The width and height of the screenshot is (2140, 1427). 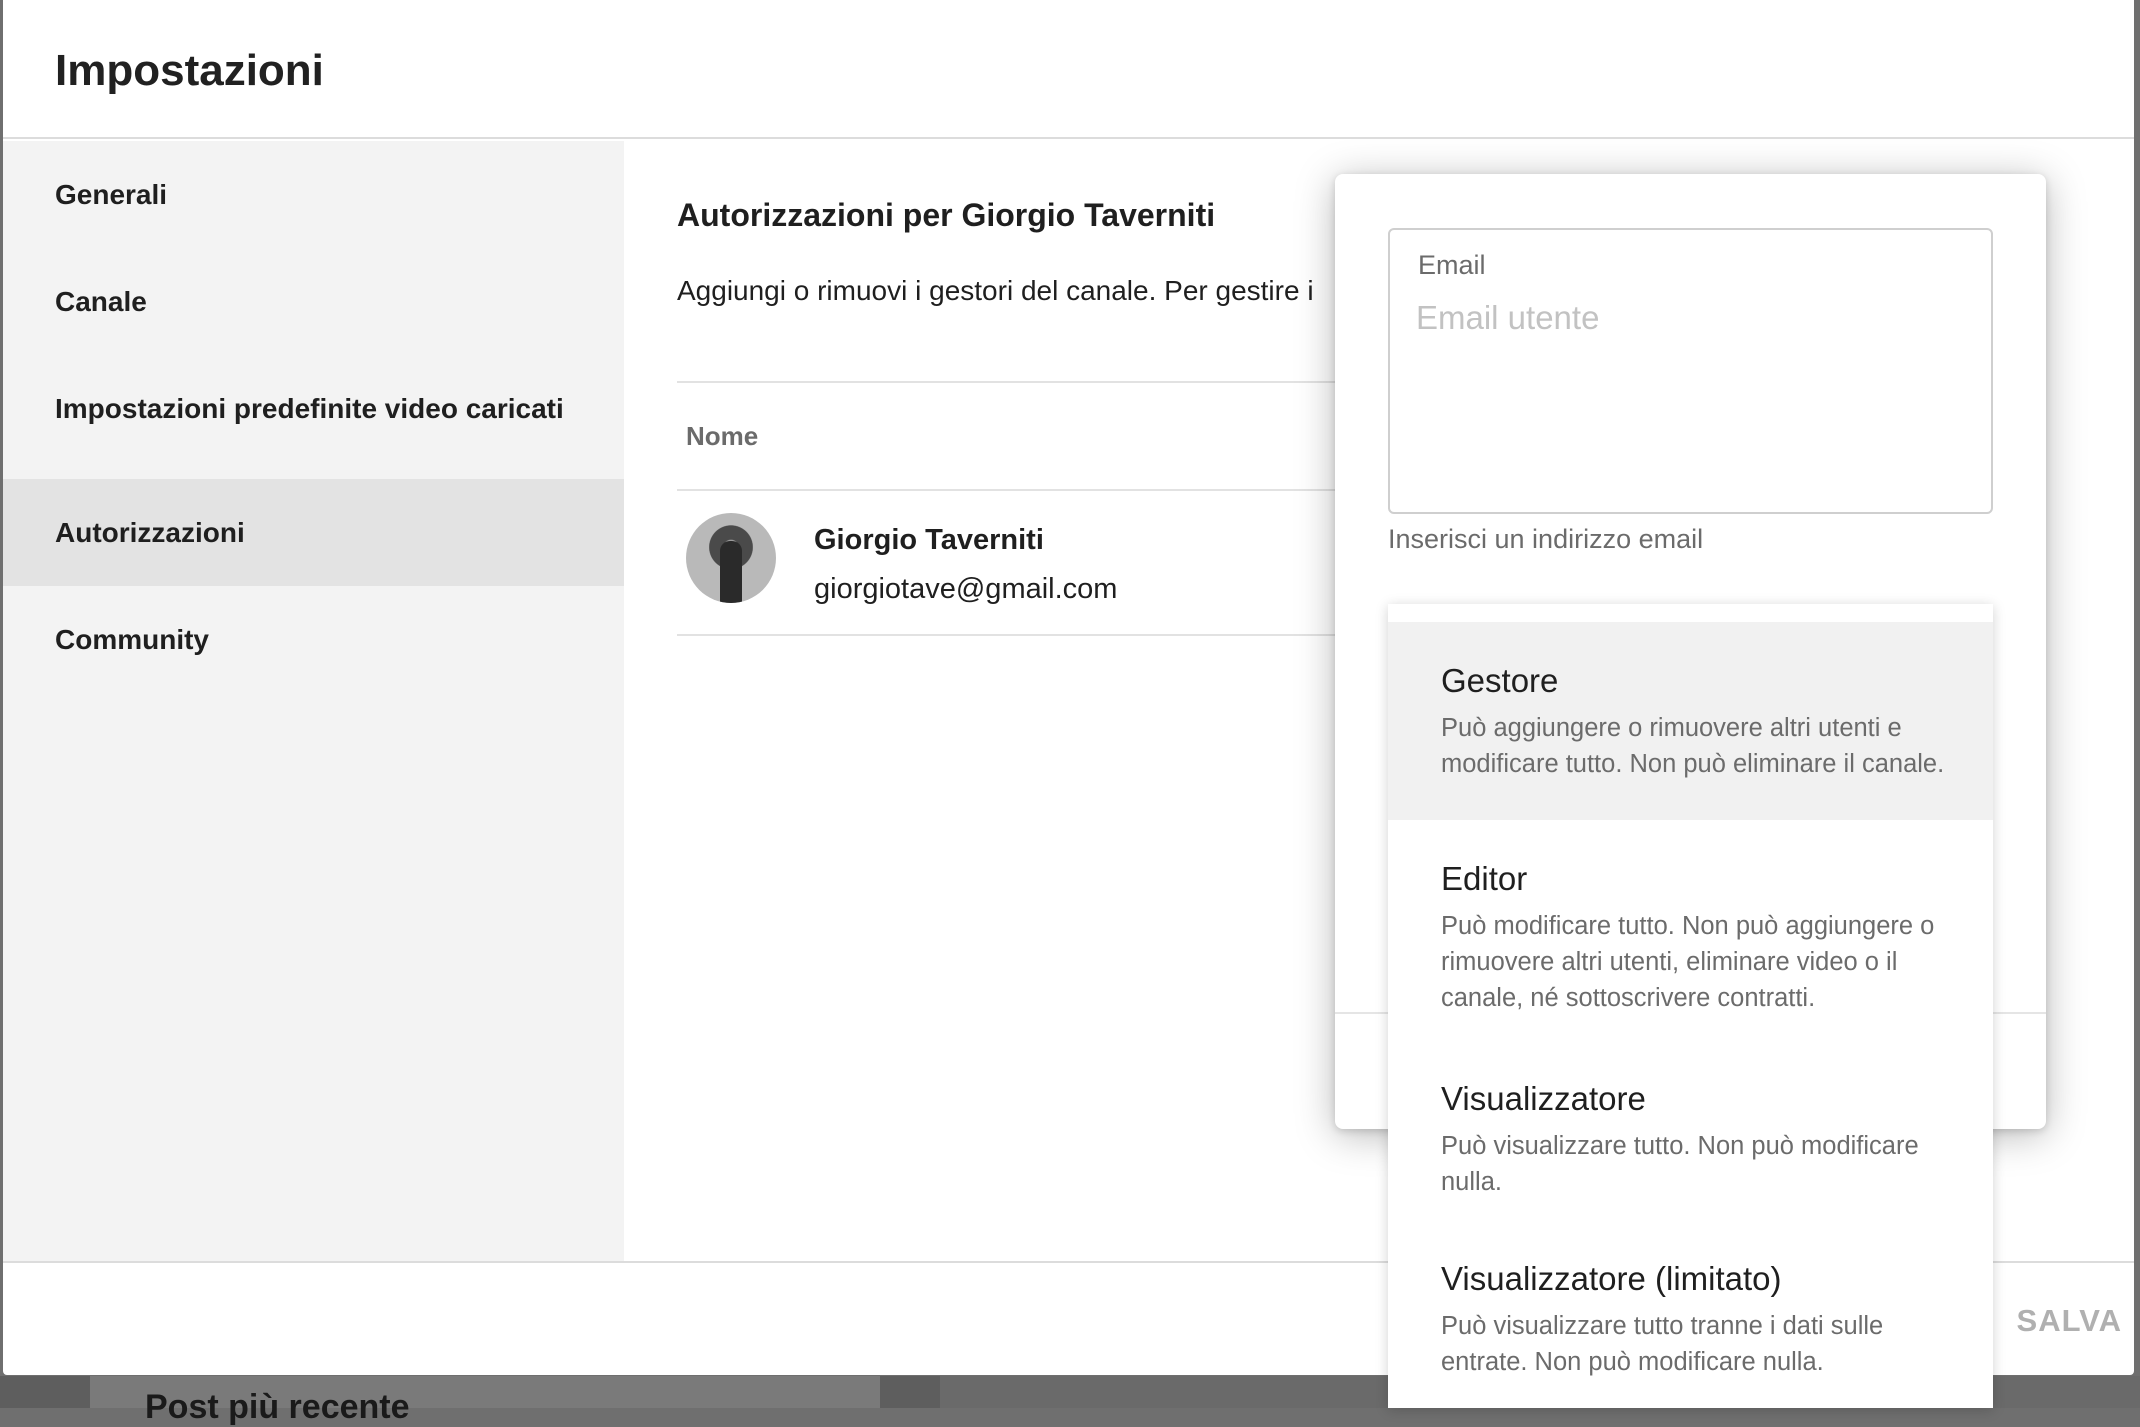 I want to click on permissions-title: Autorizzazioni per Giorgio Taverniti, so click(x=946, y=215).